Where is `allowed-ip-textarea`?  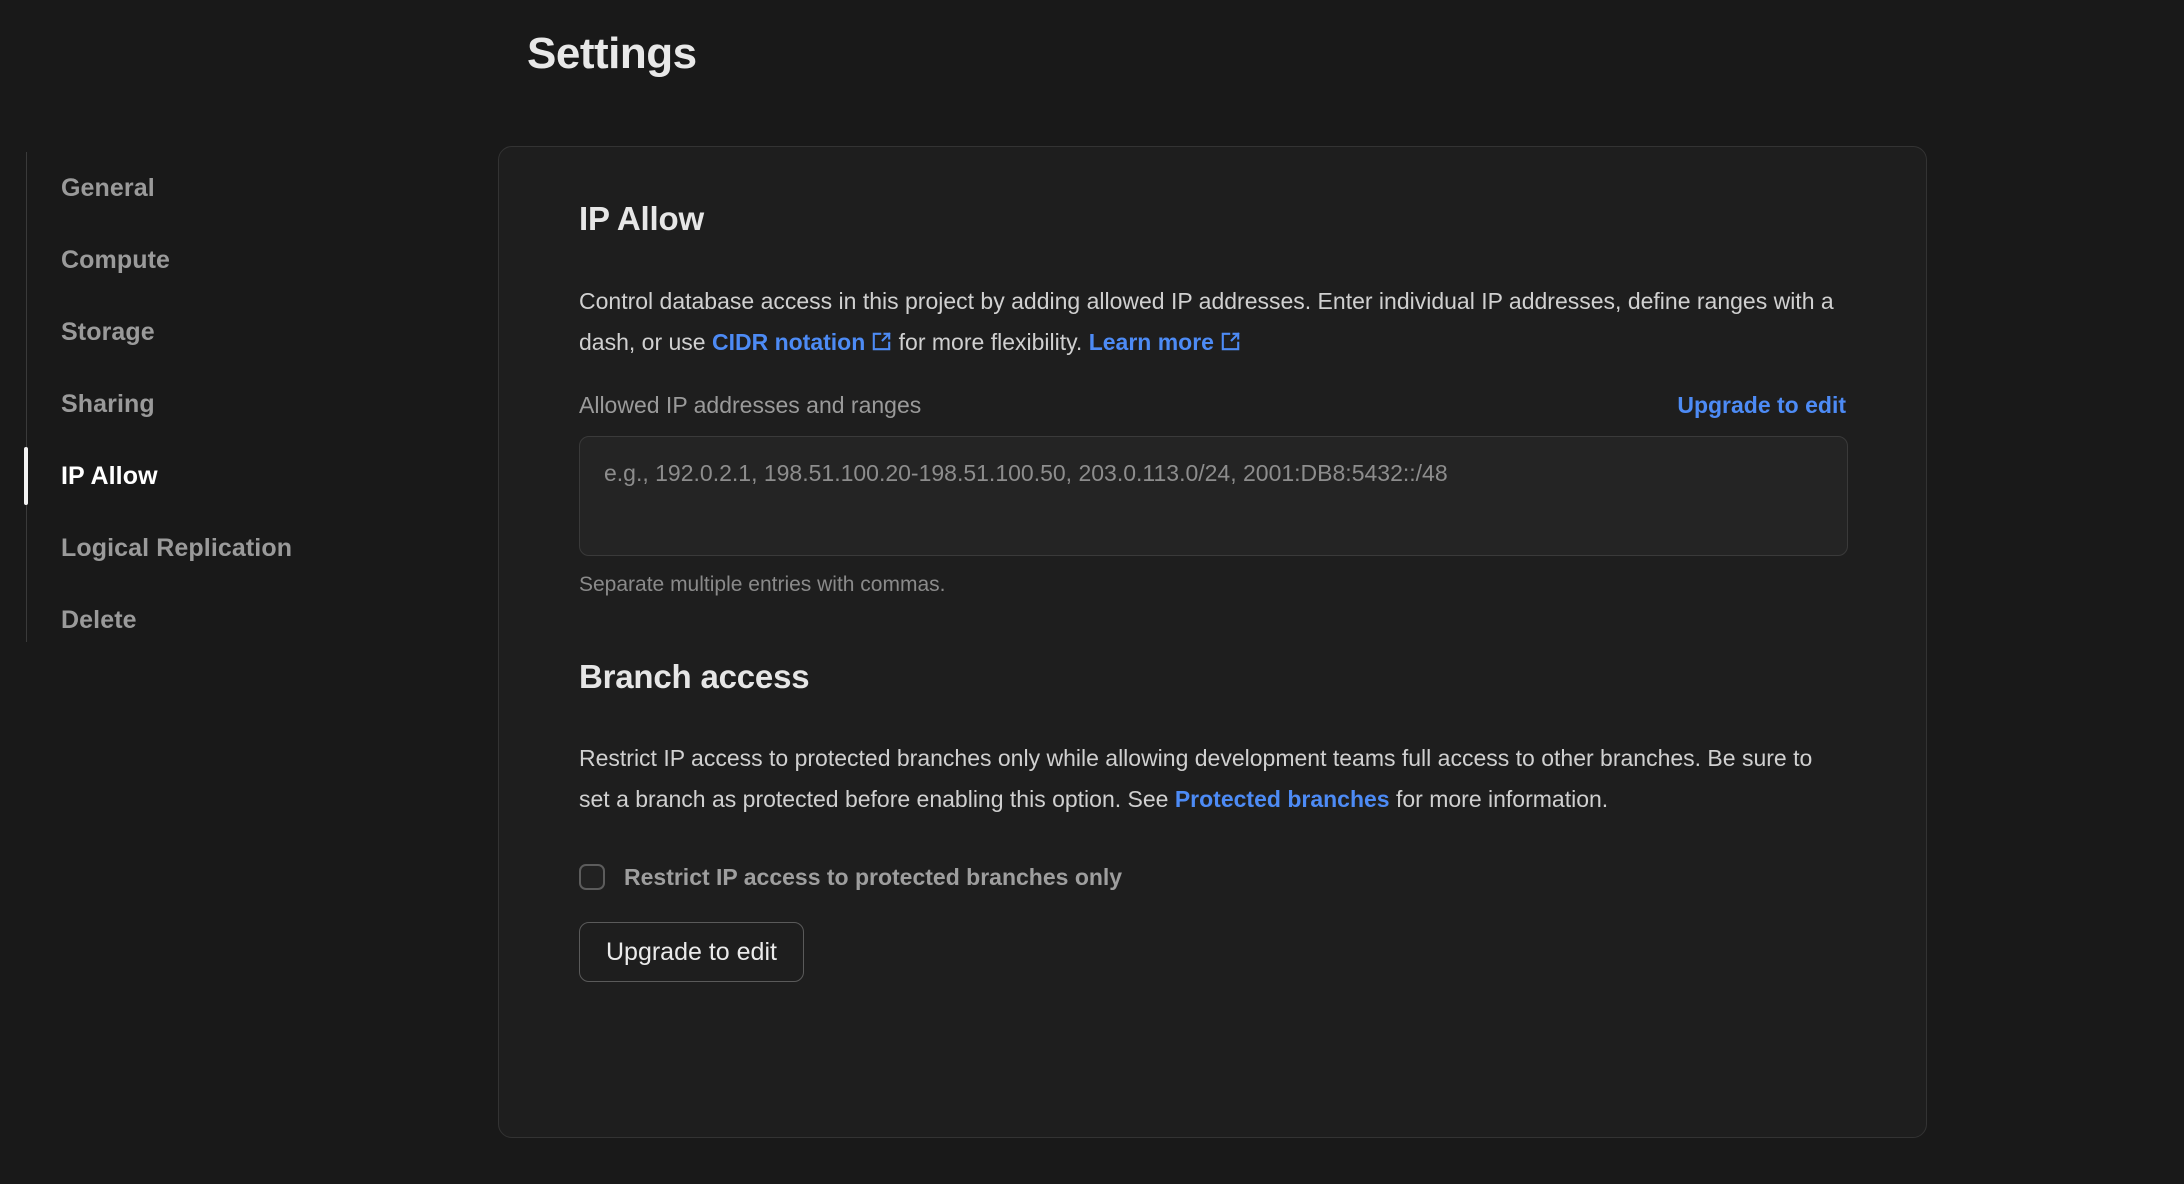 allowed-ip-textarea is located at coordinates (1213, 495).